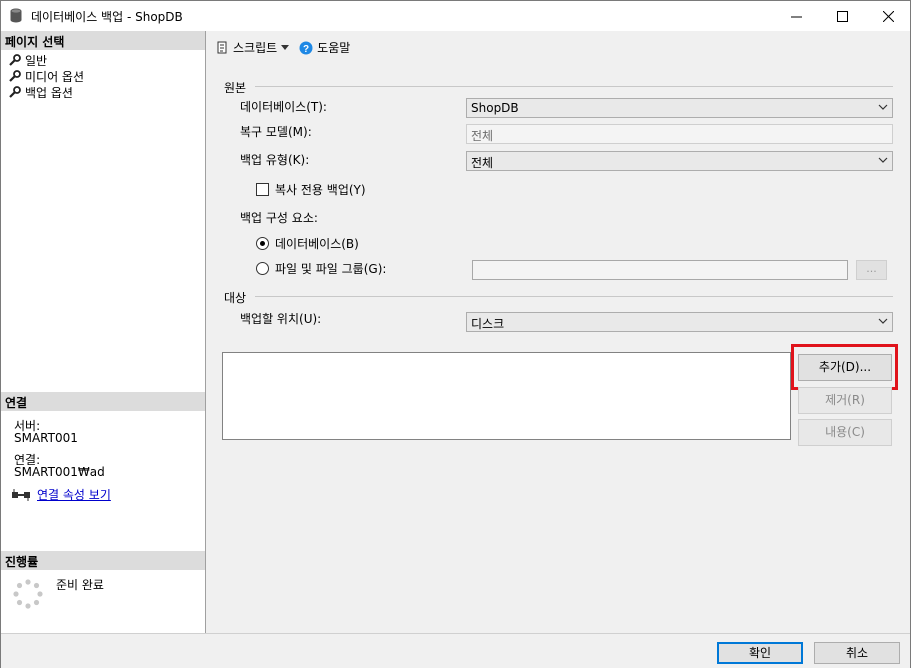 This screenshot has width=911, height=668. I want to click on help-icon: ?, so click(306, 48).